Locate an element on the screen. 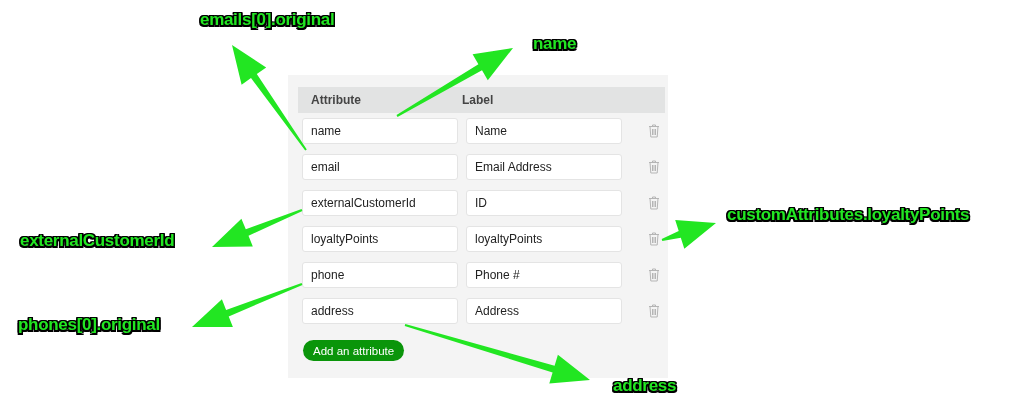 Image resolution: width=1024 pixels, height=420 pixels. column-header: Label is located at coordinates (478, 100).